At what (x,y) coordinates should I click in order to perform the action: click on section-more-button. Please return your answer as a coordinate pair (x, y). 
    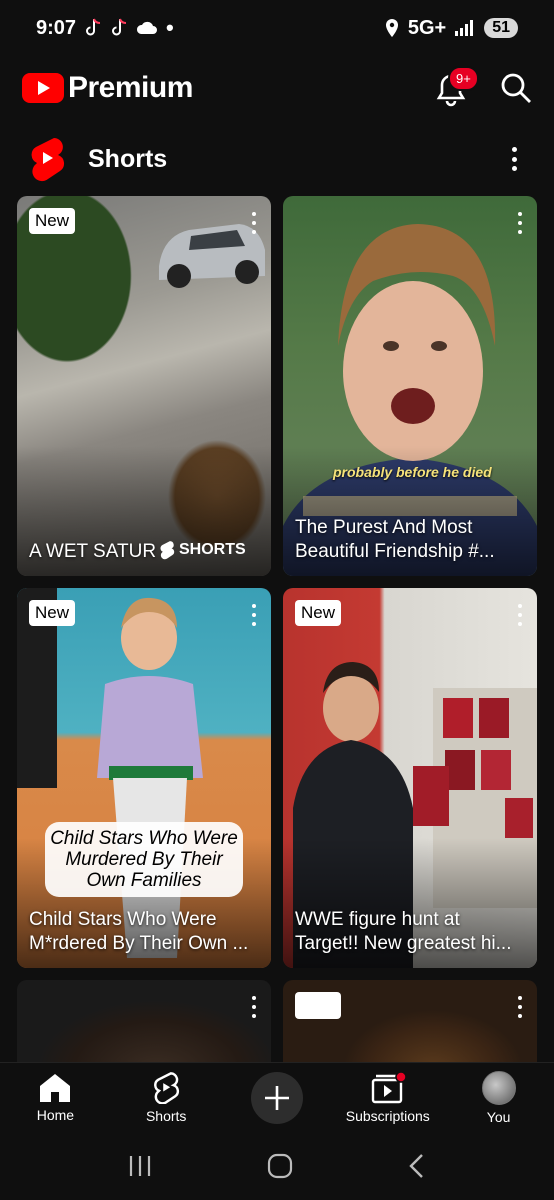
    Looking at the image, I should click on (514, 159).